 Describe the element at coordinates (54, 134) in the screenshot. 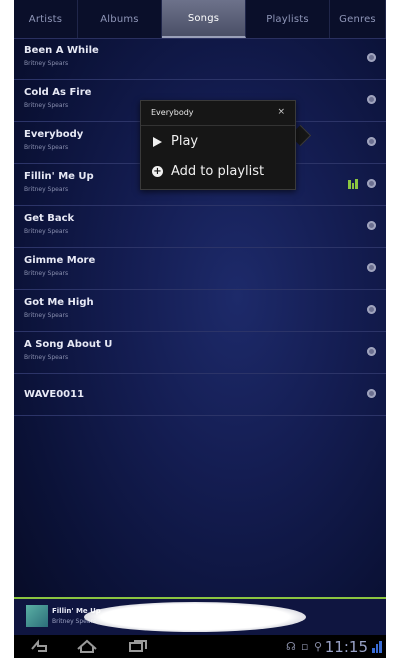

I see `song-title: Everybody` at that location.